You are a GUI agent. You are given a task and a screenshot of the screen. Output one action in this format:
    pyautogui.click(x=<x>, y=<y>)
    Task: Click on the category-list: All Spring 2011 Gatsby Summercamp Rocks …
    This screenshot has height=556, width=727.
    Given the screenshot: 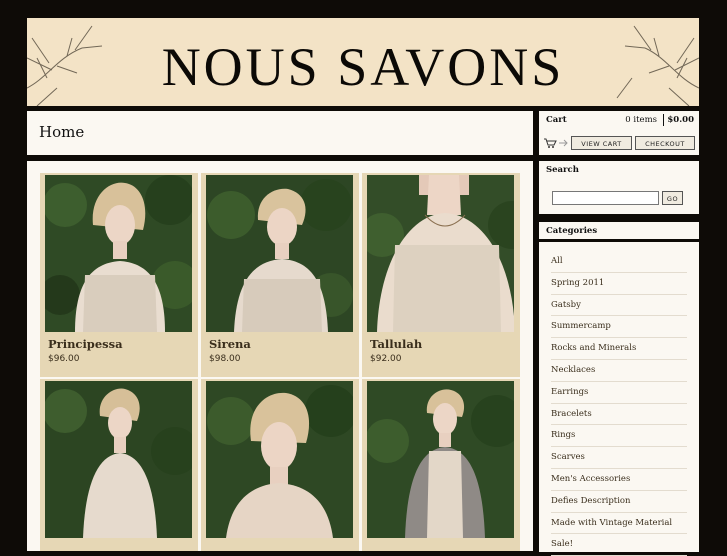 What is the action you would take?
    pyautogui.click(x=619, y=403)
    